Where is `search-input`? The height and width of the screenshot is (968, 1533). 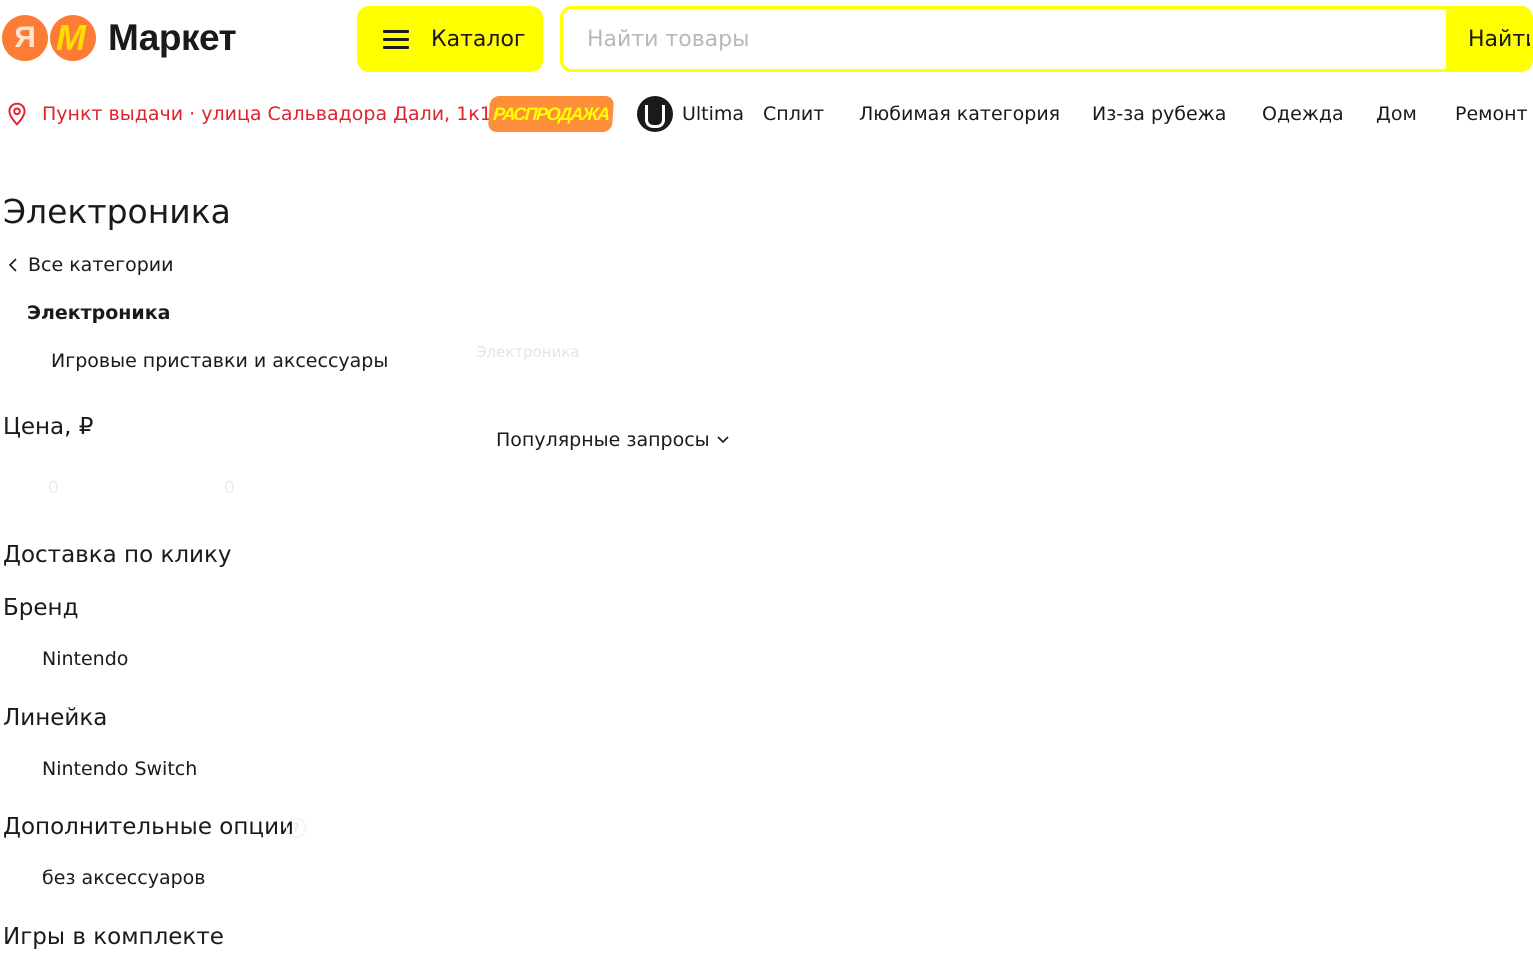 search-input is located at coordinates (1004, 39).